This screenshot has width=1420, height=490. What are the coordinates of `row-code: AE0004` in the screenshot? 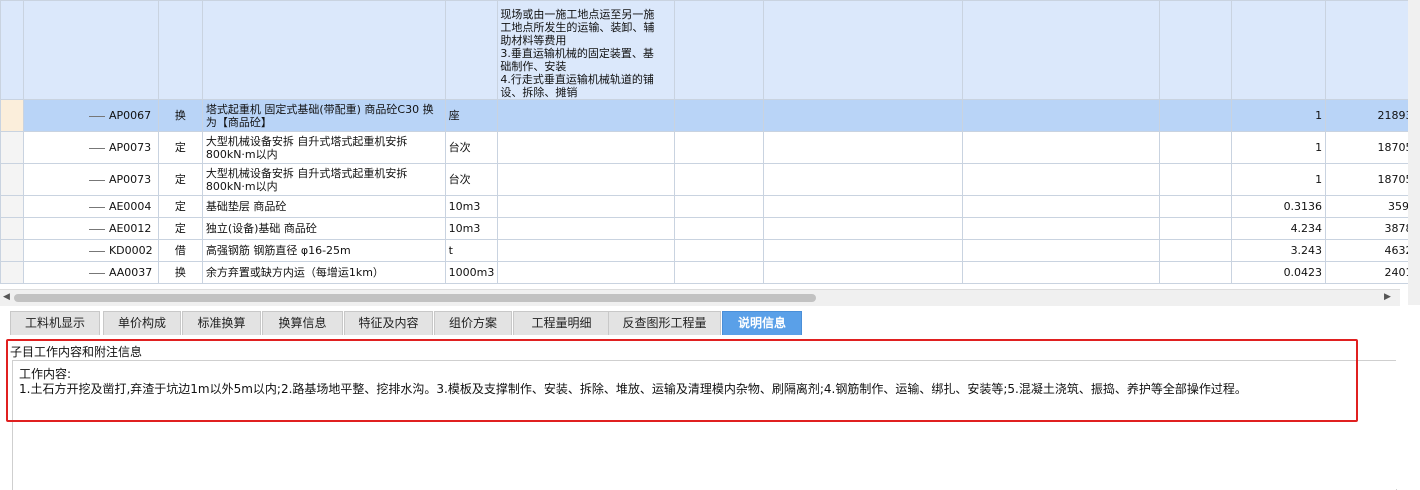 It's located at (90, 206).